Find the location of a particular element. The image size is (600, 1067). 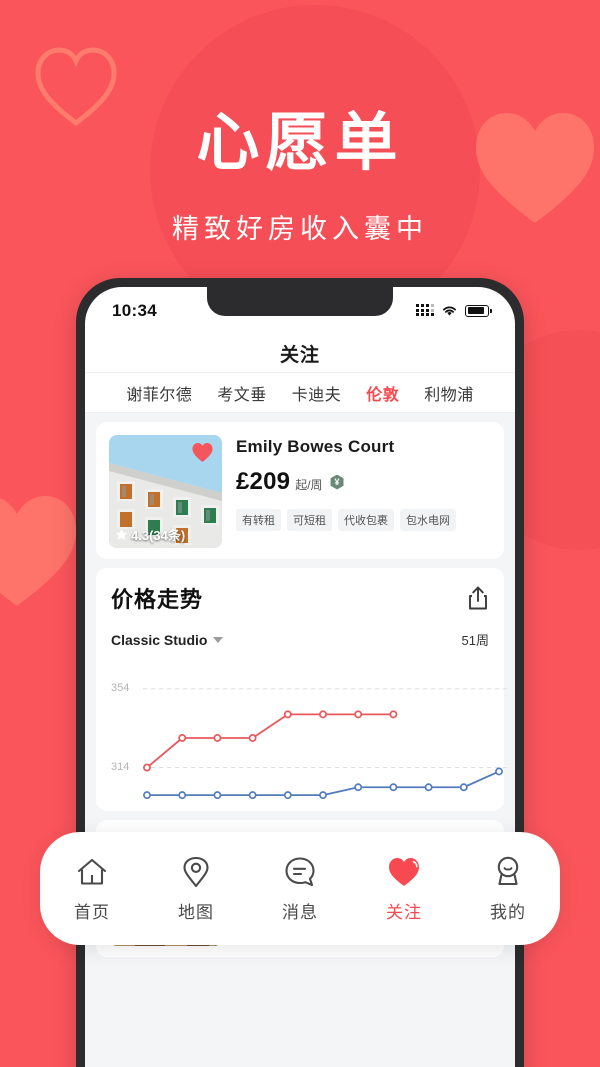

room-type-label: Classic Studio is located at coordinates (159, 639).